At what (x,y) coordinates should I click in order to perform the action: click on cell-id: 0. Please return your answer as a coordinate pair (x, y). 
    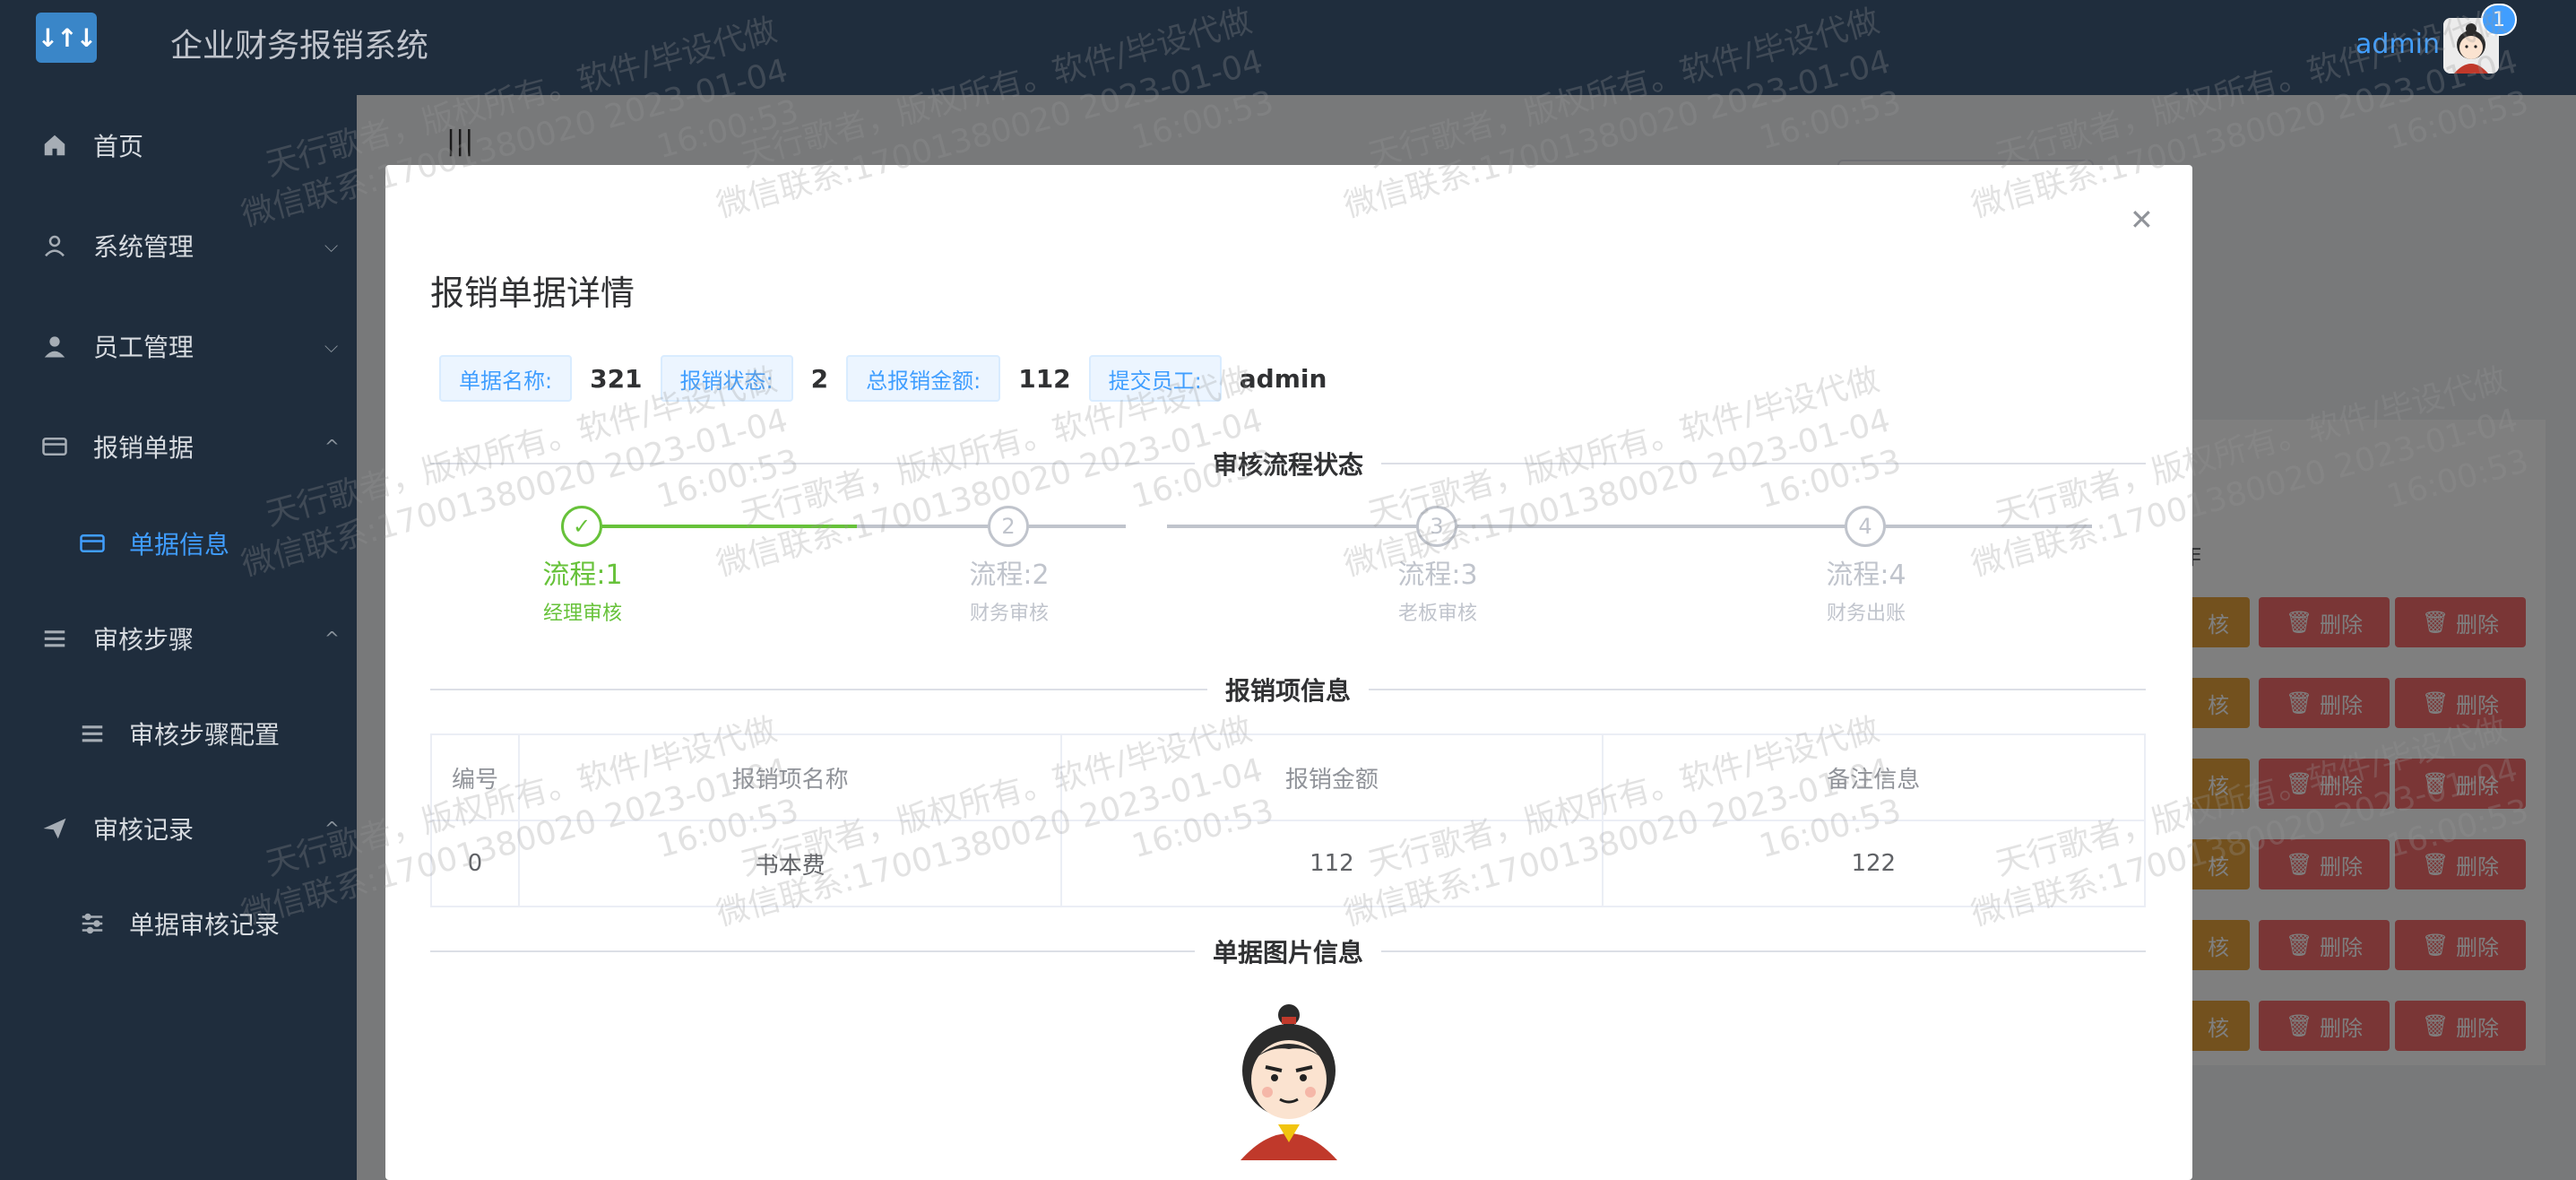
    Looking at the image, I should click on (475, 863).